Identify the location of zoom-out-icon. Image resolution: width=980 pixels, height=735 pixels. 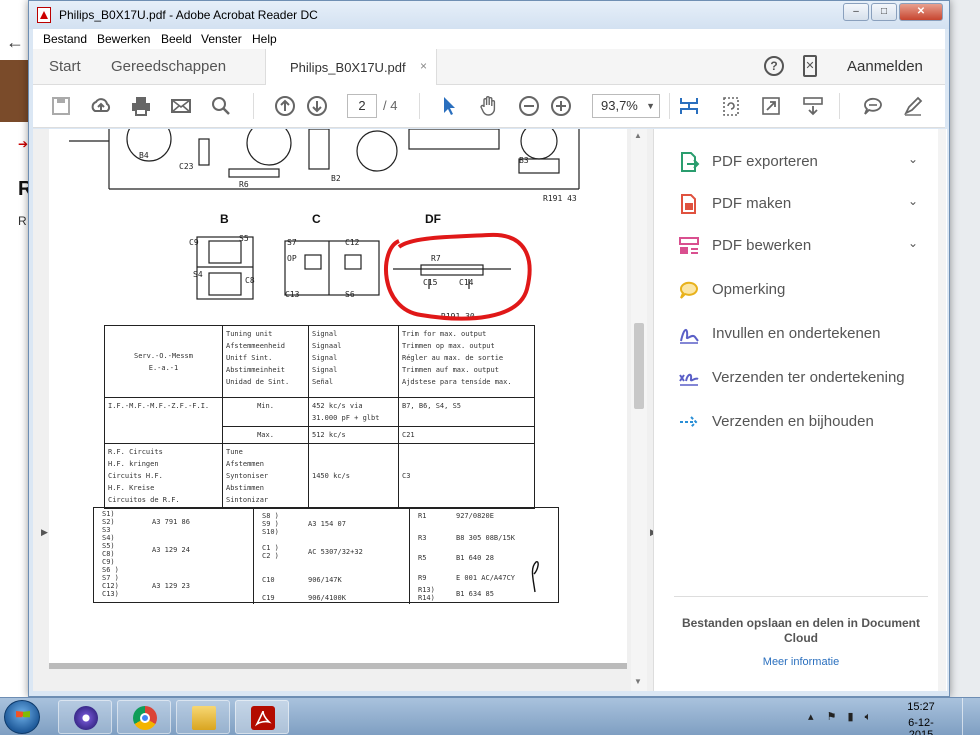
(529, 107).